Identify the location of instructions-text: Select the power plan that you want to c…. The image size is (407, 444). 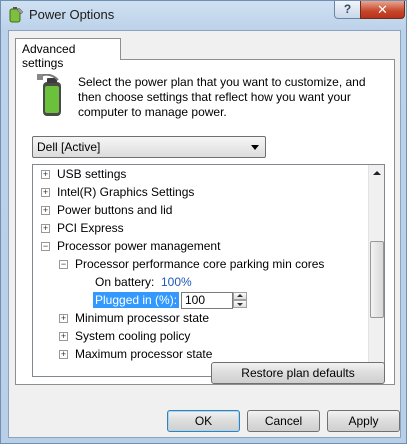
(222, 97).